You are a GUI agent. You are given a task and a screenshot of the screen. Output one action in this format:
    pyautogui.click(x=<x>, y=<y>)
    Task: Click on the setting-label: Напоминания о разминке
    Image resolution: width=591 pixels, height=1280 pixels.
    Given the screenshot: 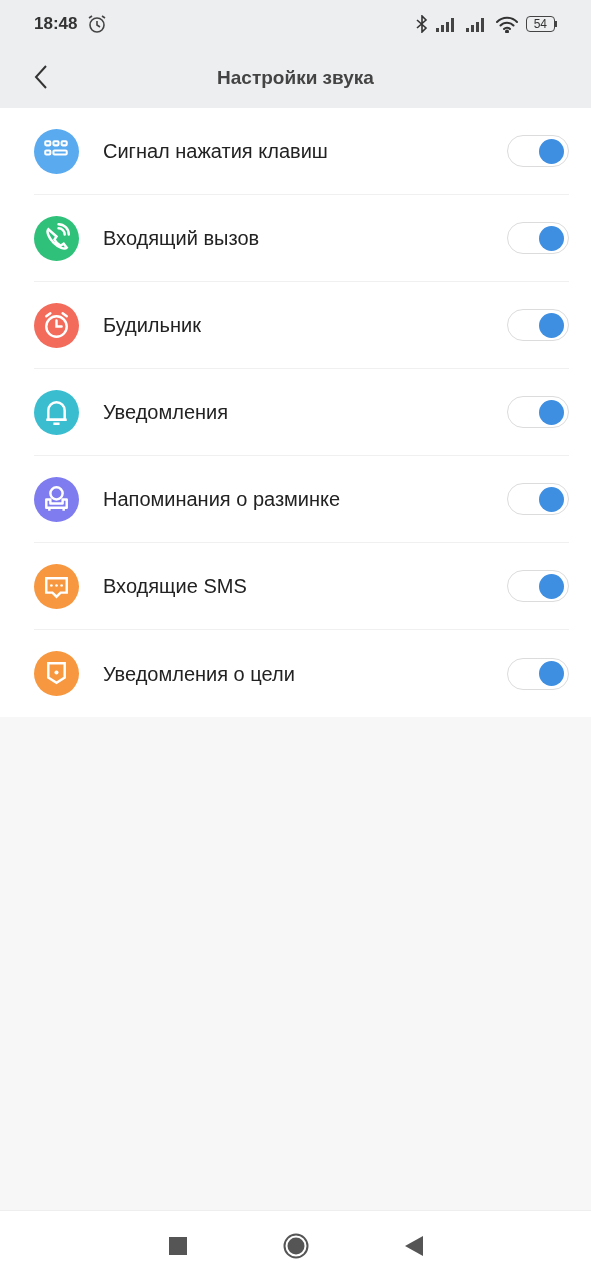 What is the action you would take?
    pyautogui.click(x=222, y=499)
    